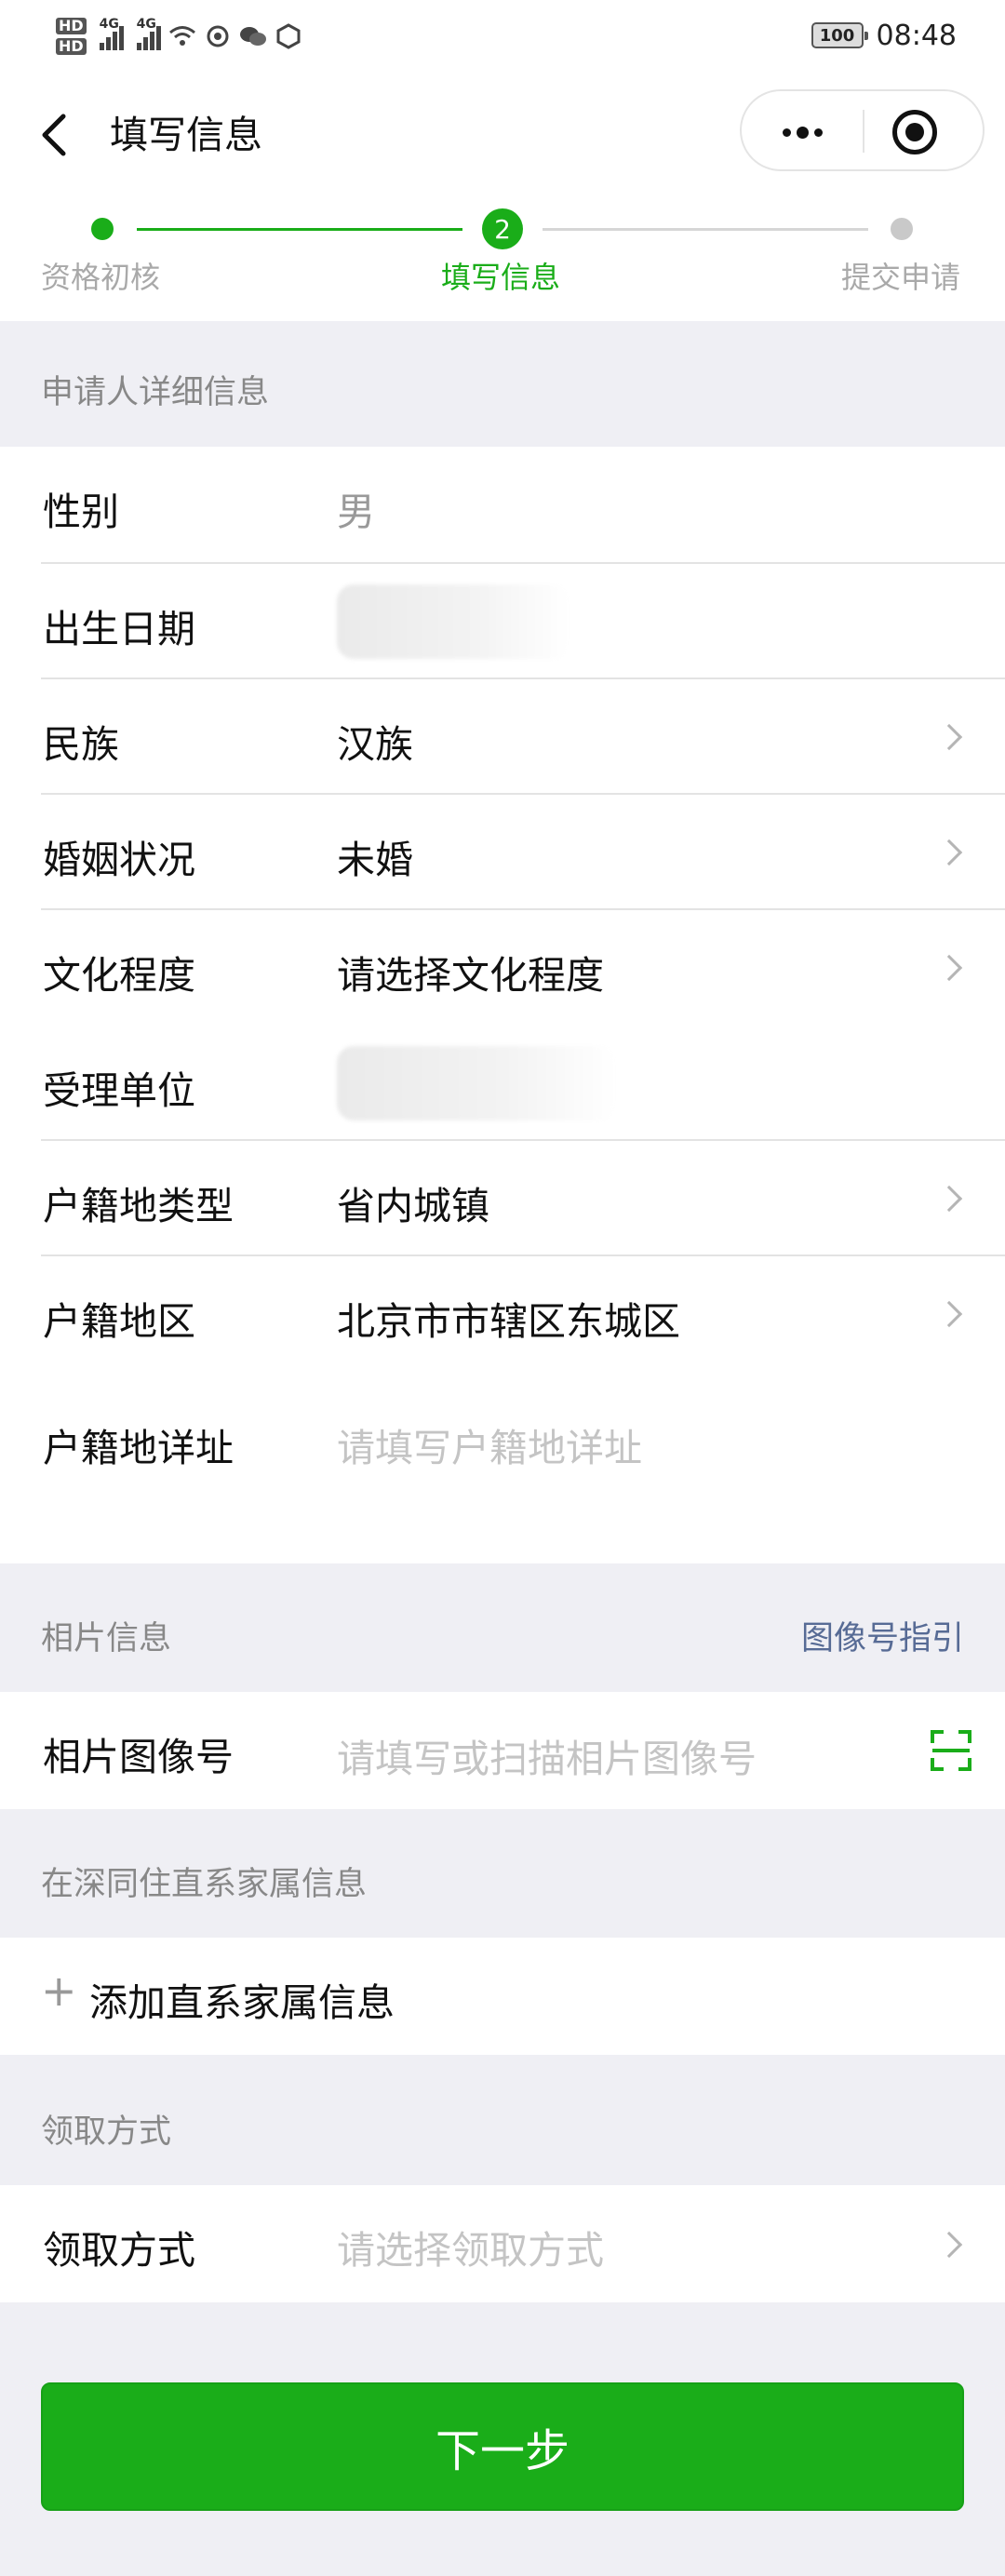 The width and height of the screenshot is (1005, 2576). I want to click on row-label: 出生日期, so click(119, 629).